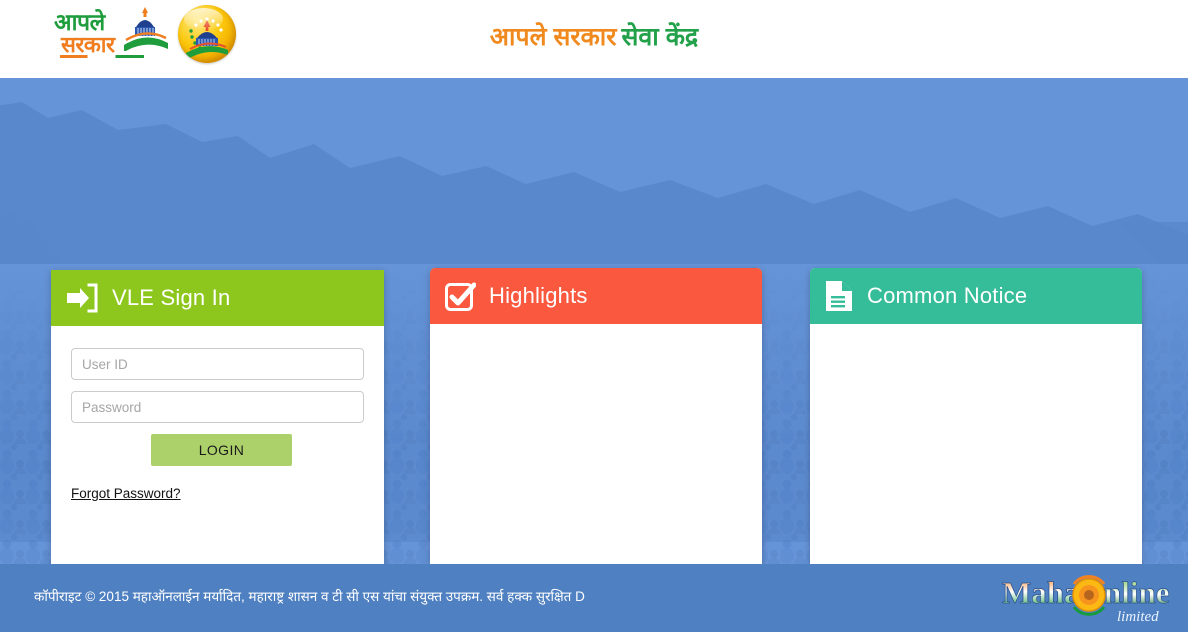 The image size is (1188, 632). I want to click on highlights-body, so click(596, 444).